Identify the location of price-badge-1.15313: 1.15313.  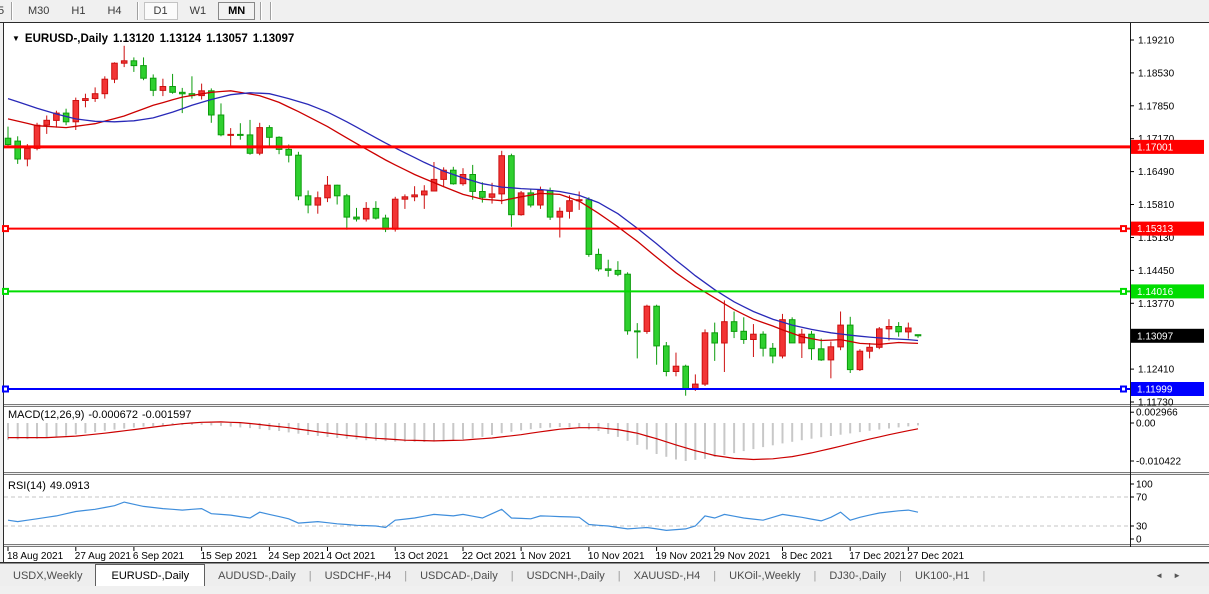
(1155, 229).